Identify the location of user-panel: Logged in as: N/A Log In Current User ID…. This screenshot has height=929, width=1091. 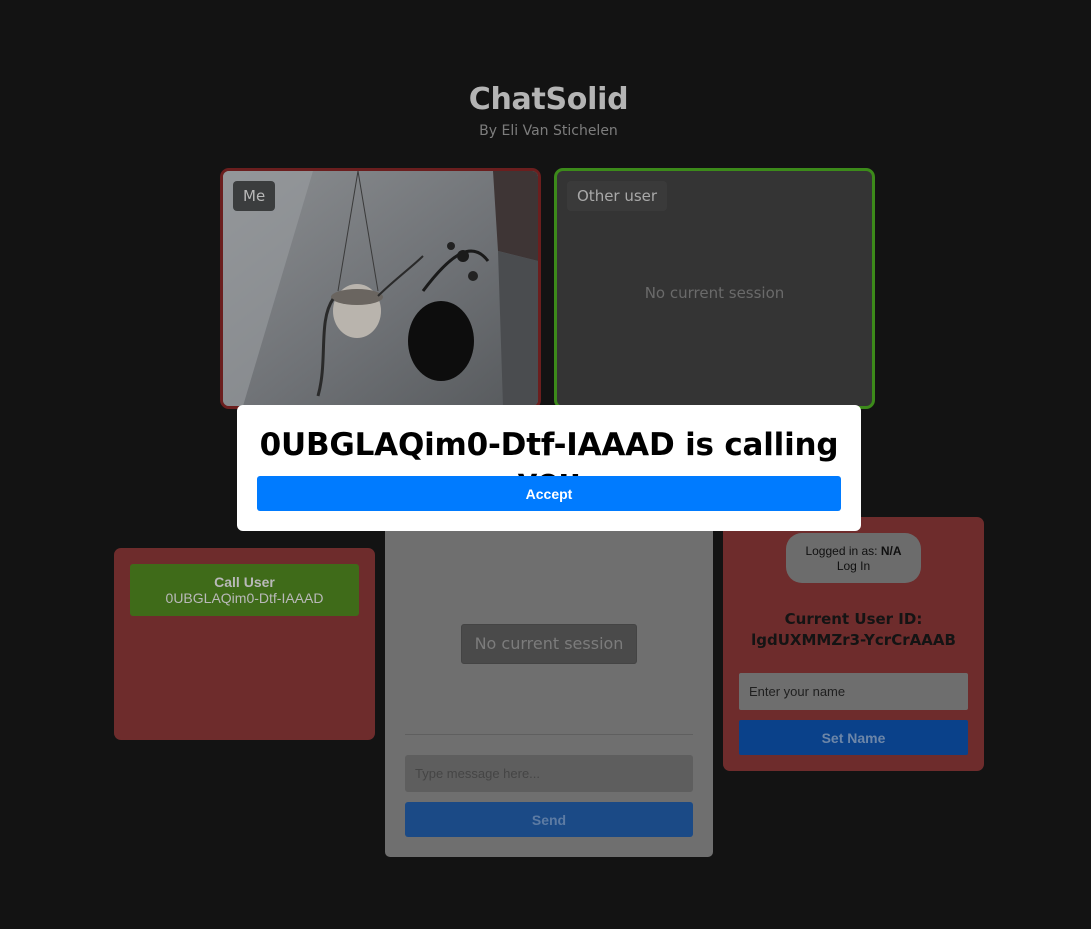
(853, 644).